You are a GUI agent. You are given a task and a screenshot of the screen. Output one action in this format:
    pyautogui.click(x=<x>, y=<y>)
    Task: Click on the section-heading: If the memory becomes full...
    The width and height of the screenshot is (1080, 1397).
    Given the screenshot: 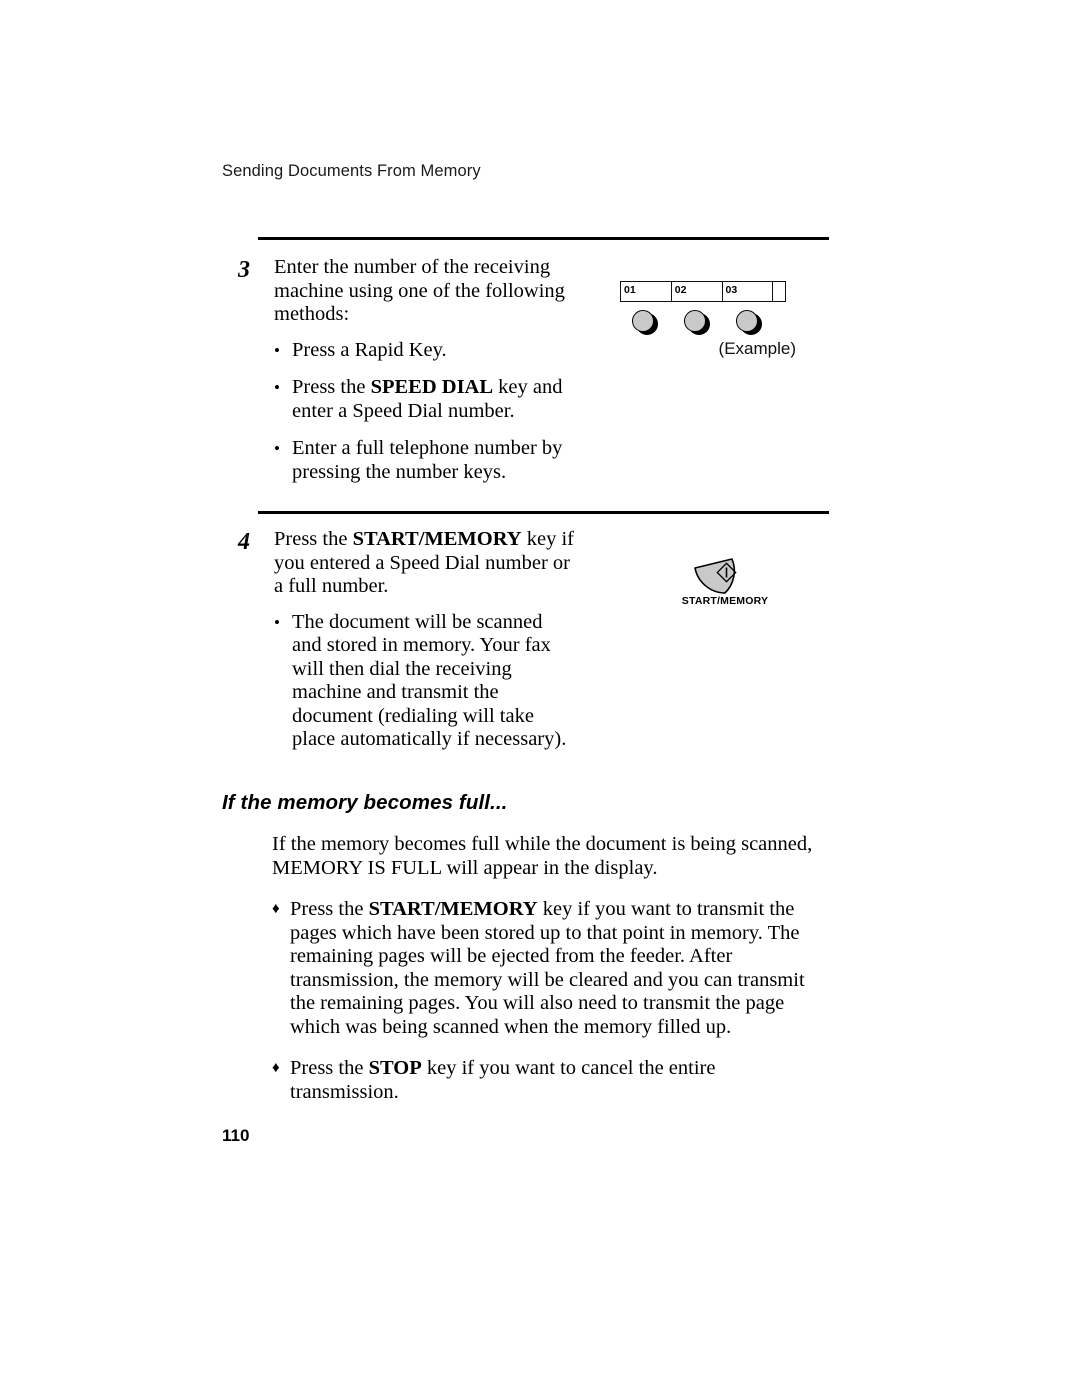 What is the action you would take?
    pyautogui.click(x=365, y=802)
    